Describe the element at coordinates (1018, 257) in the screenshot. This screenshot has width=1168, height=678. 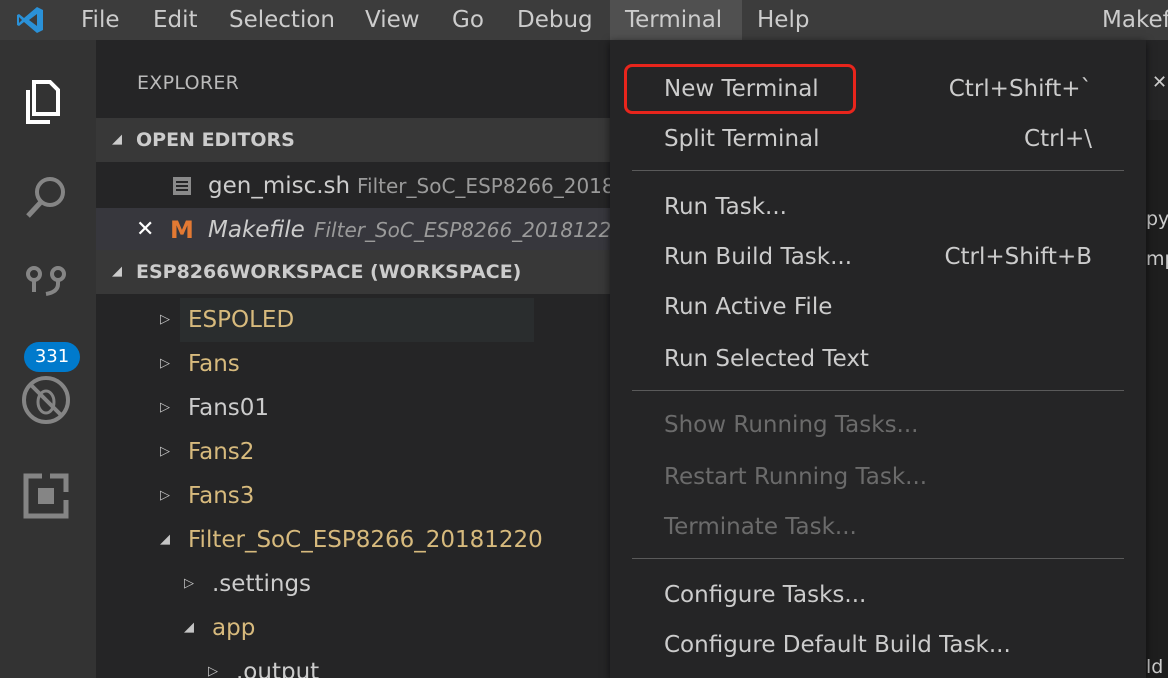
I see `menu-item-shortcut: Ctrl+Shift+B` at that location.